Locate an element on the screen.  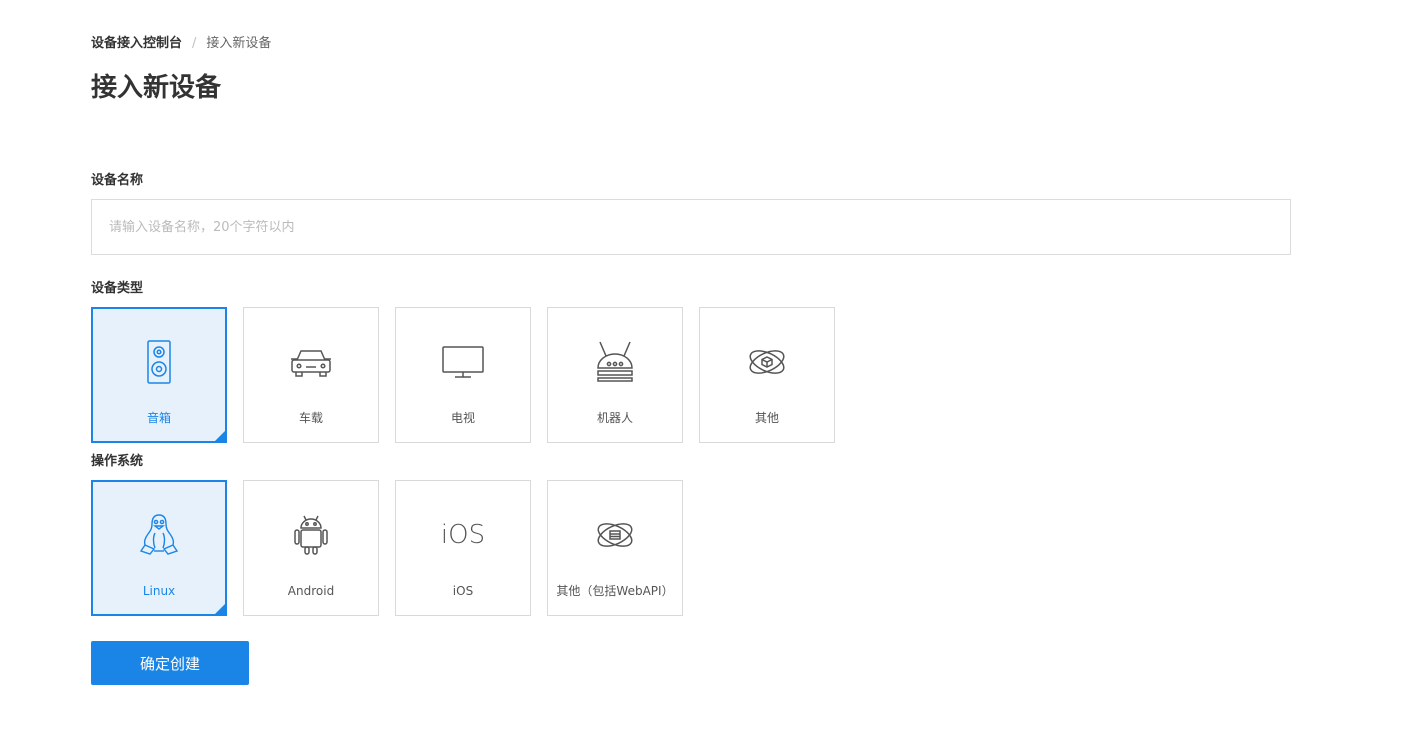
device-type-card-speaker: 音箱 is located at coordinates (159, 375).